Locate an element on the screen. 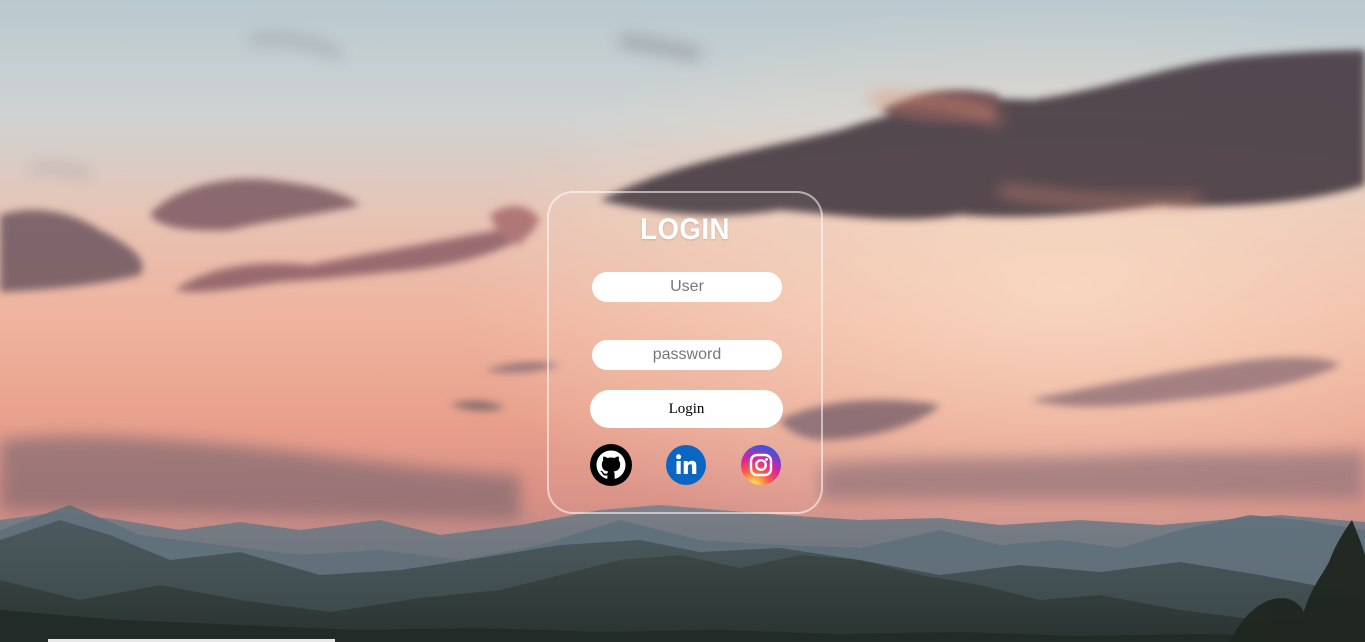  github-link is located at coordinates (611, 465).